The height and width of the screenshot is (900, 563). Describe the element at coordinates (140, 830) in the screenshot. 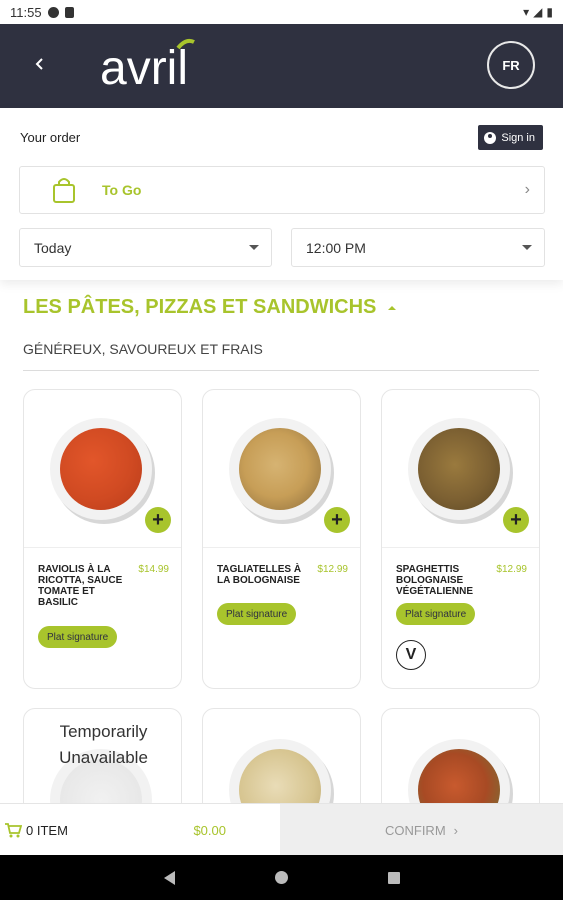

I see `cart-summary: 0 ITEM $0.00` at that location.